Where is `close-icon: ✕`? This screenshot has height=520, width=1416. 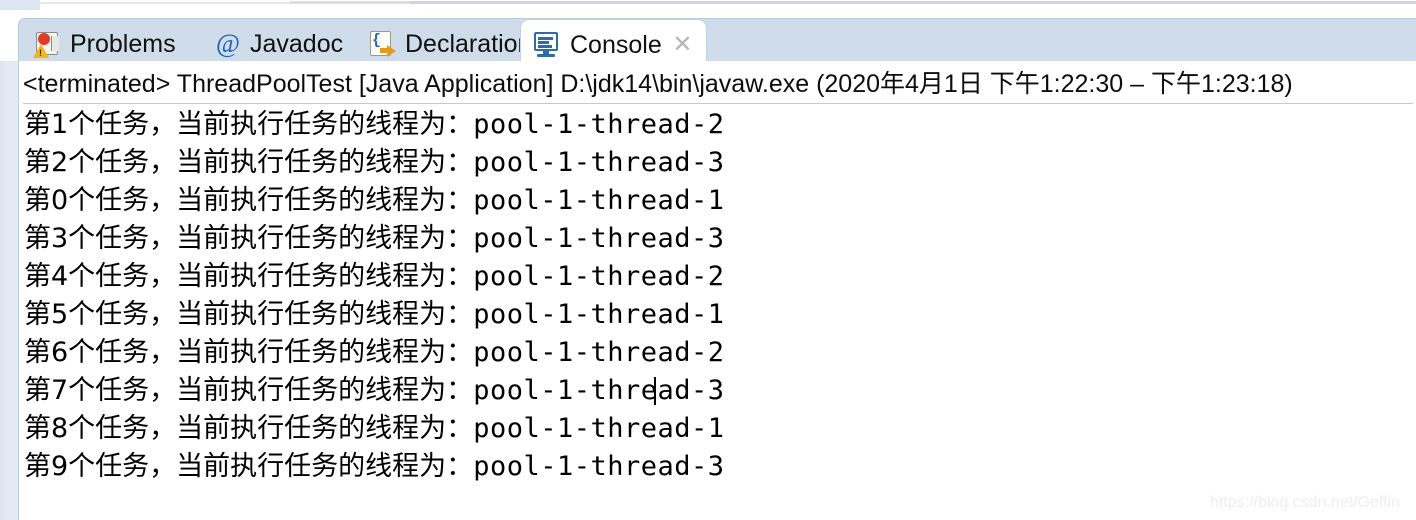 close-icon: ✕ is located at coordinates (682, 45).